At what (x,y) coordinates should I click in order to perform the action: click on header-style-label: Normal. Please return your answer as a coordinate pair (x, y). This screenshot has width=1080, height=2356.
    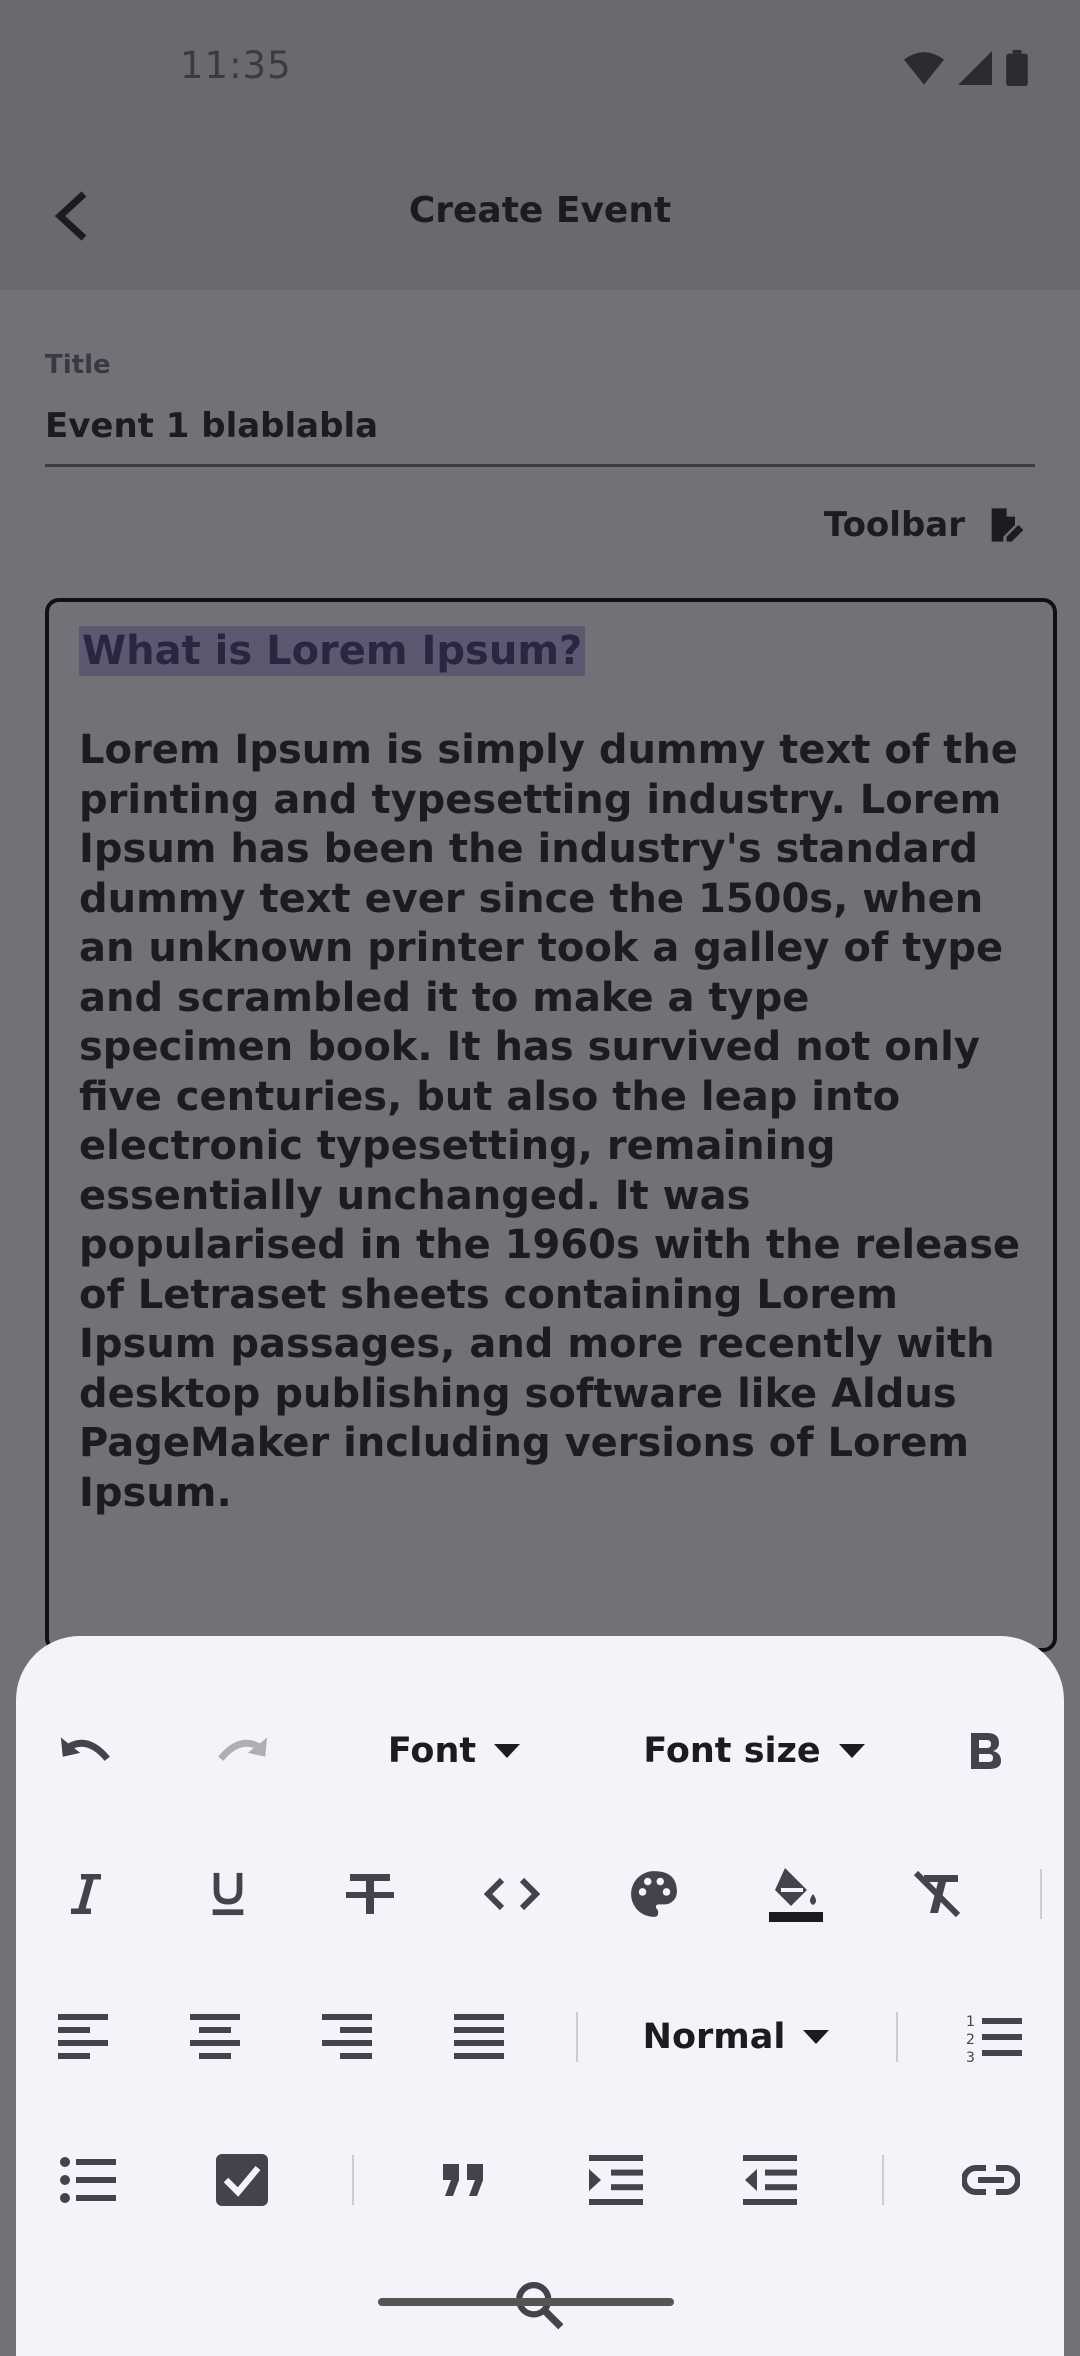
    Looking at the image, I should click on (714, 2037).